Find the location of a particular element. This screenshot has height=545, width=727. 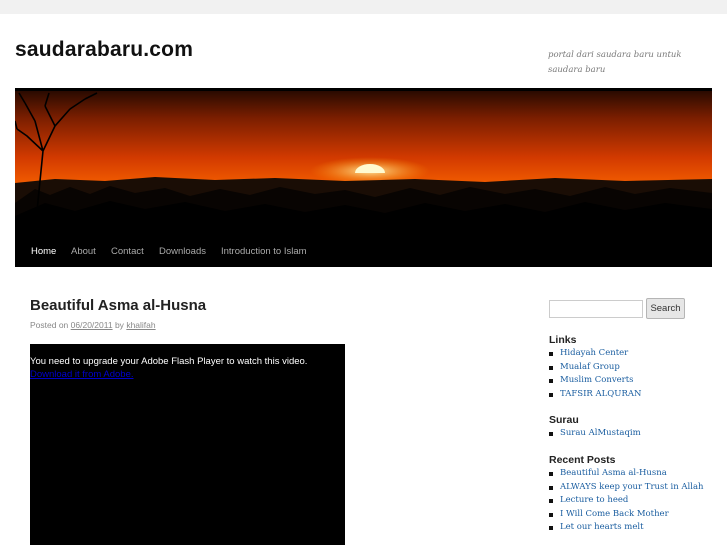

list-item: ALWAYS keep your Trust in Allah is located at coordinates (626, 489).